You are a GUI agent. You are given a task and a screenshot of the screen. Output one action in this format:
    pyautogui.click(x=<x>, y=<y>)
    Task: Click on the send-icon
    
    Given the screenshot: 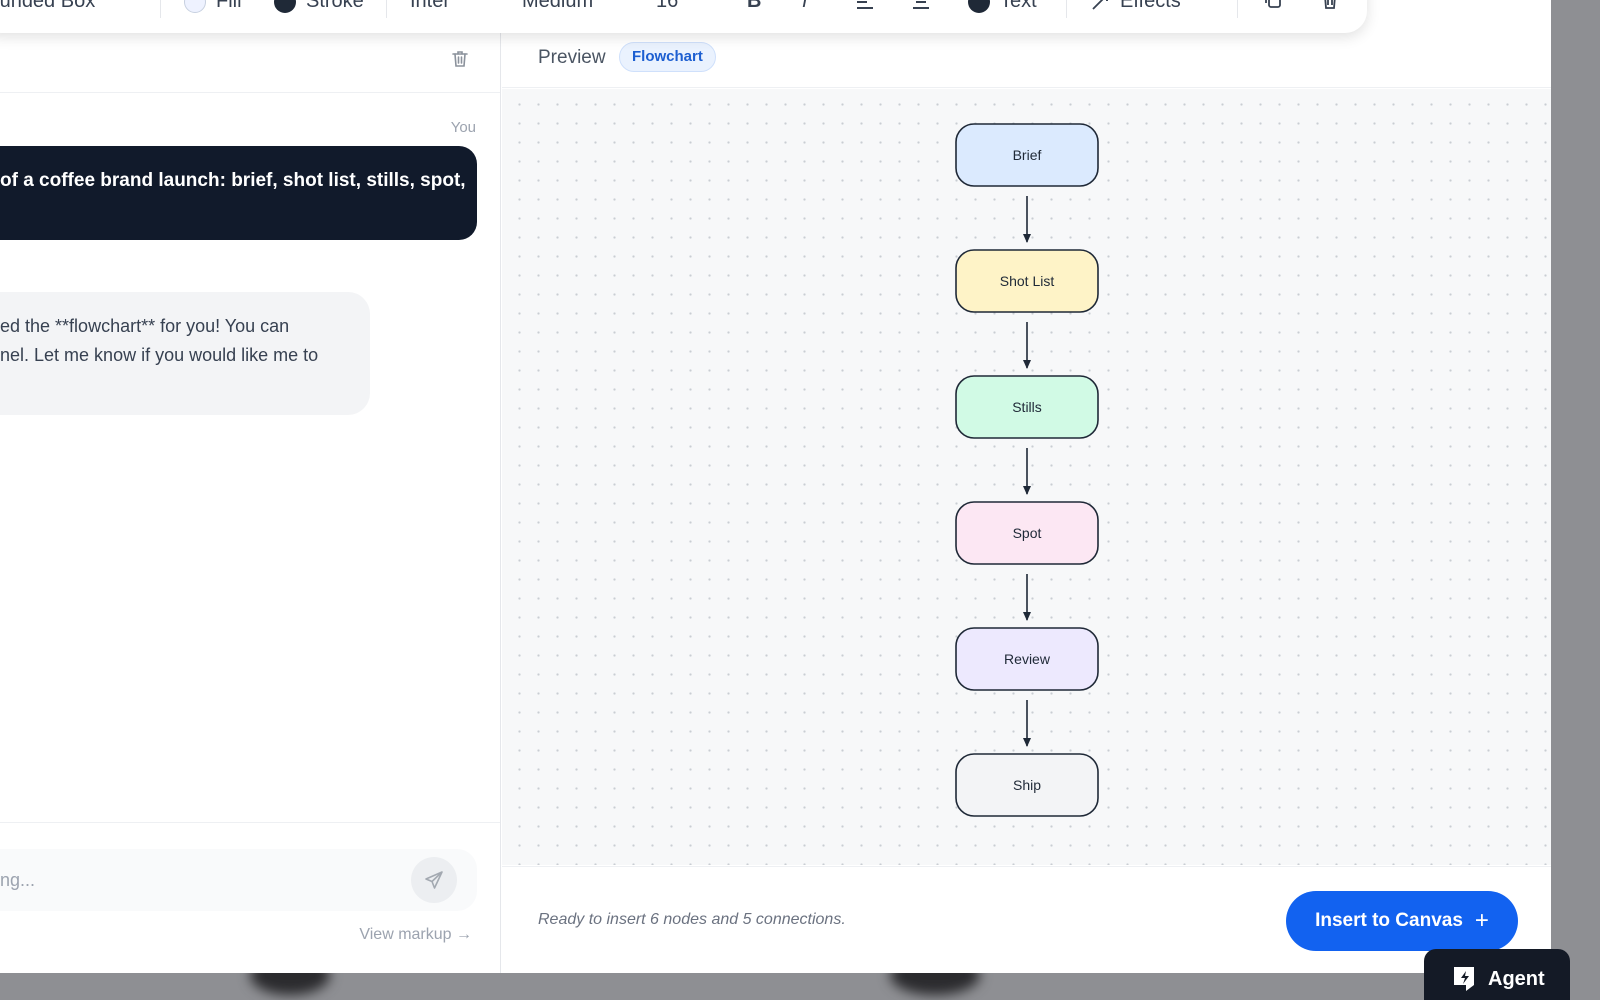 What is the action you would take?
    pyautogui.click(x=434, y=880)
    